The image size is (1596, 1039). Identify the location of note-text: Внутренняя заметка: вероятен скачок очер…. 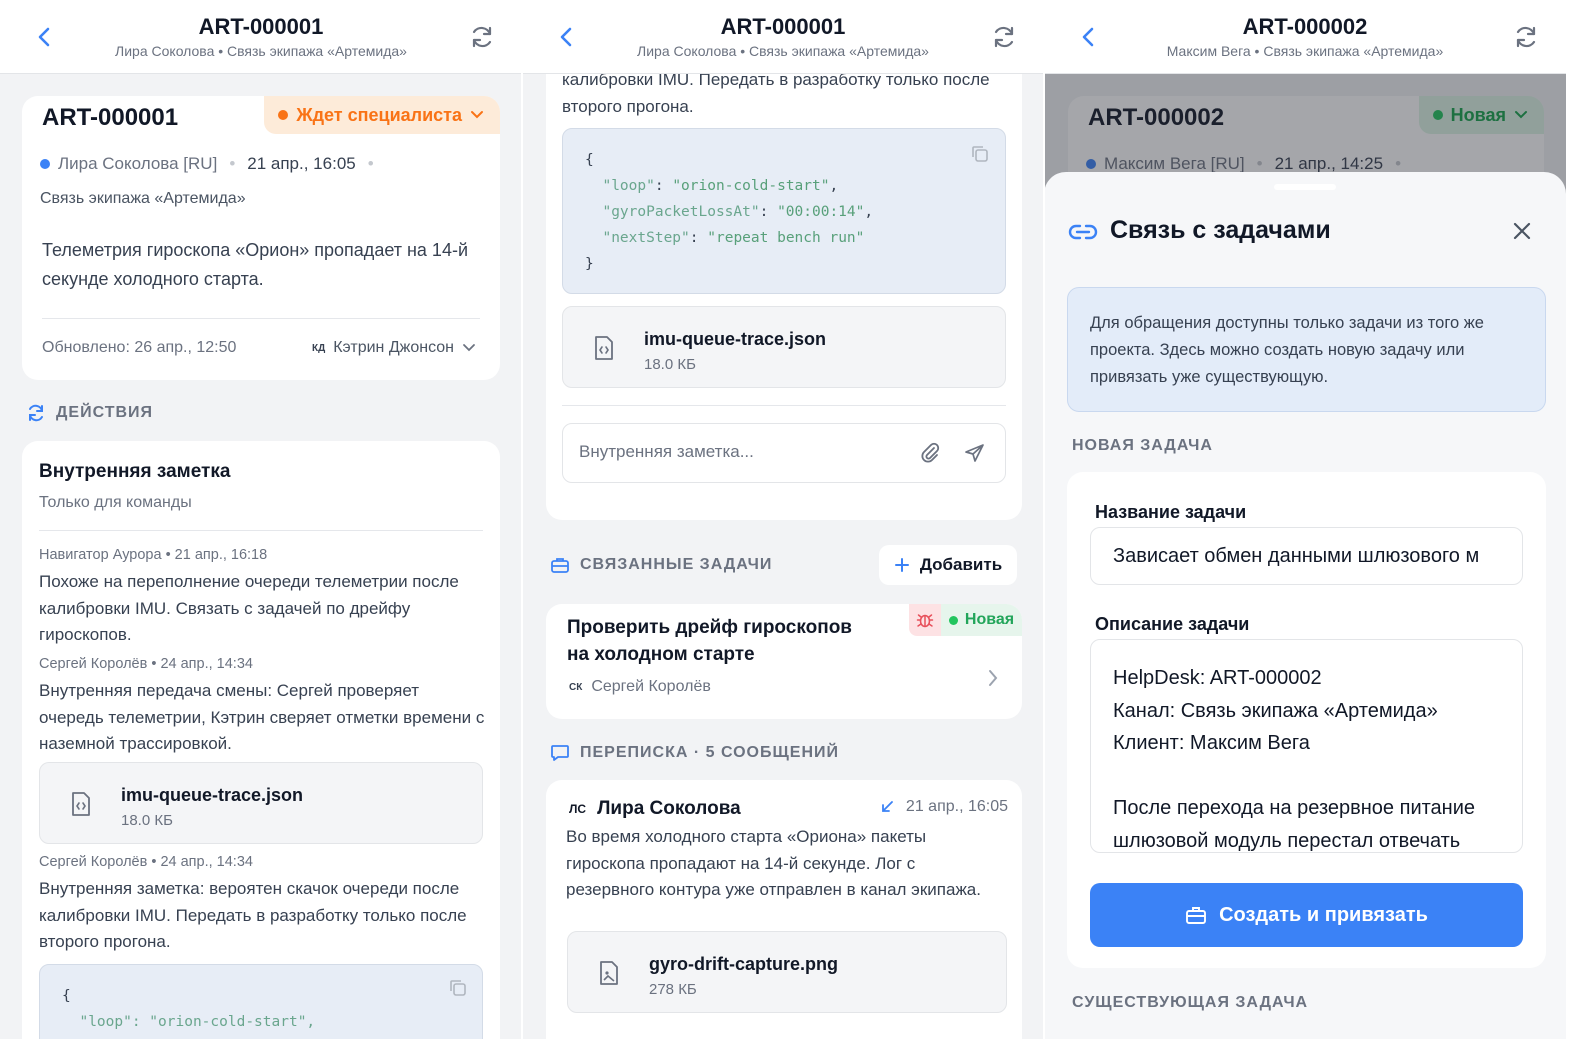
(253, 915).